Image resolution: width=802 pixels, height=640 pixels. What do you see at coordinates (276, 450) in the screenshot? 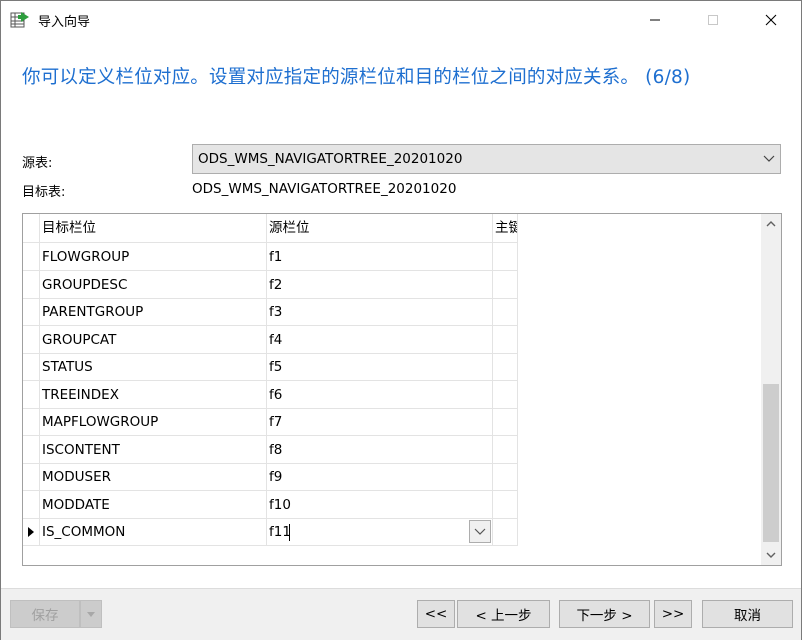
I see `source-field-value: f8` at bounding box center [276, 450].